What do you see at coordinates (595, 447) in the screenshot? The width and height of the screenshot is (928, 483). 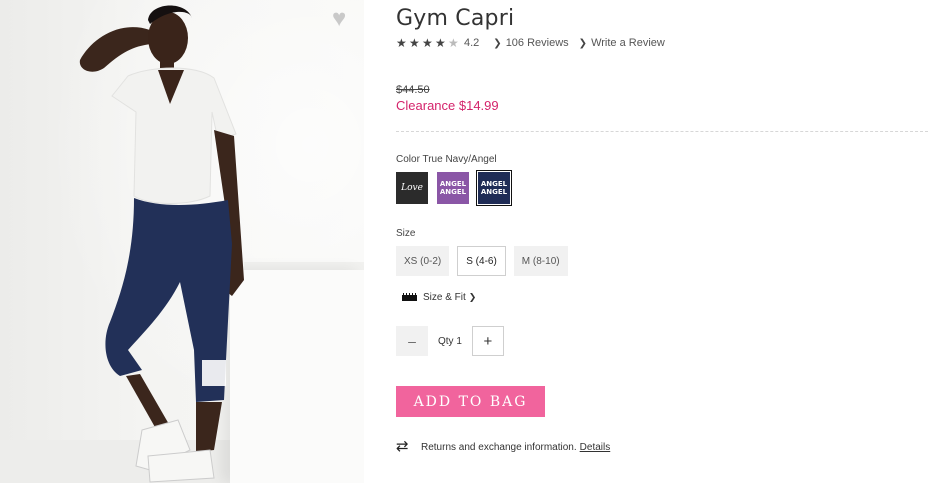 I see `details-link: Details` at bounding box center [595, 447].